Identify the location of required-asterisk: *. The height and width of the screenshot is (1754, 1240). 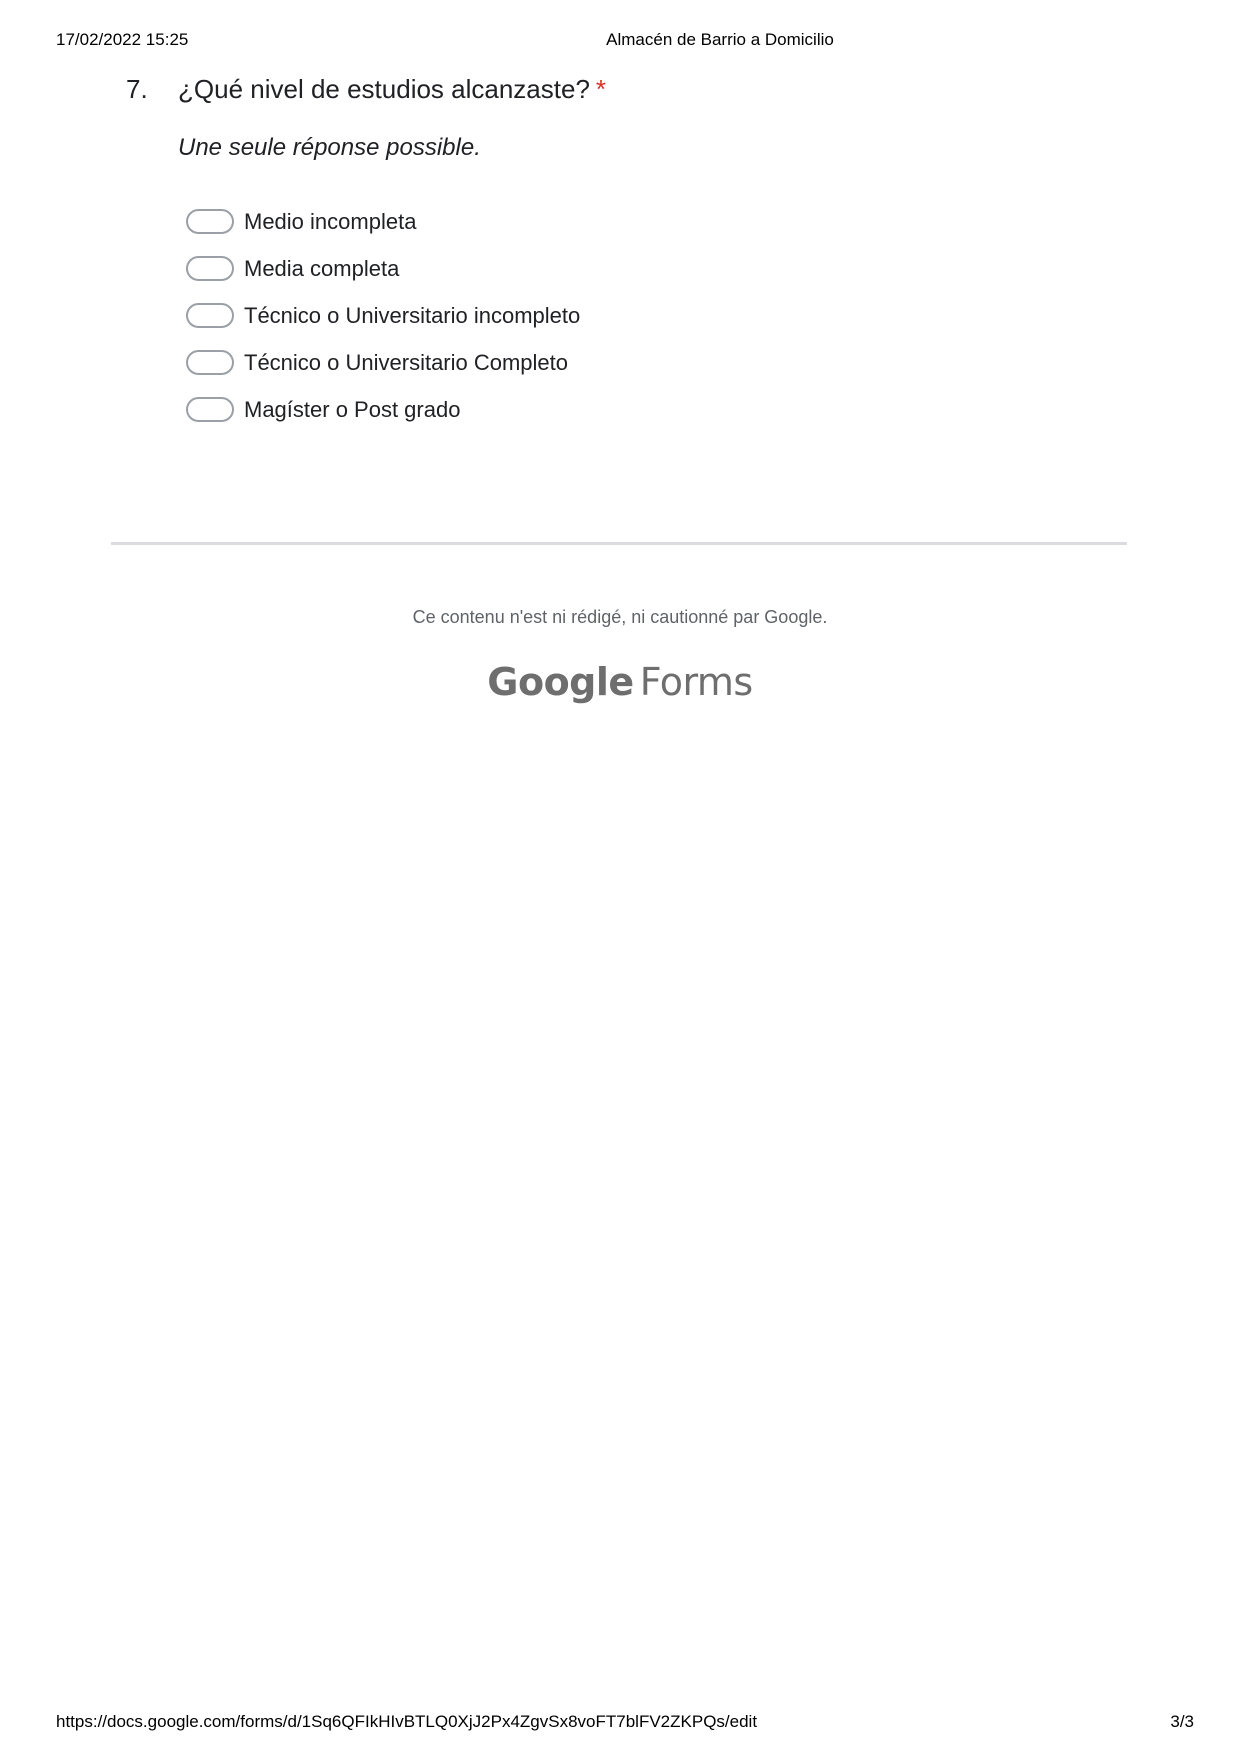
(601, 89).